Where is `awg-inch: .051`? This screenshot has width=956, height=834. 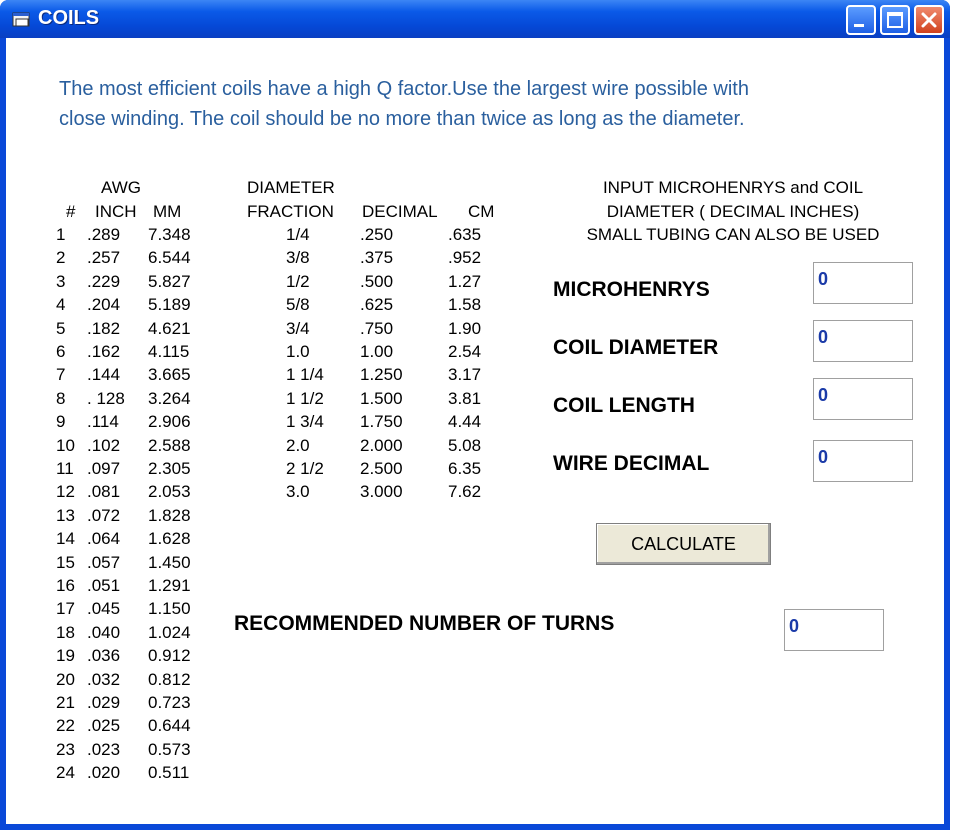
awg-inch: .051 is located at coordinates (104, 585).